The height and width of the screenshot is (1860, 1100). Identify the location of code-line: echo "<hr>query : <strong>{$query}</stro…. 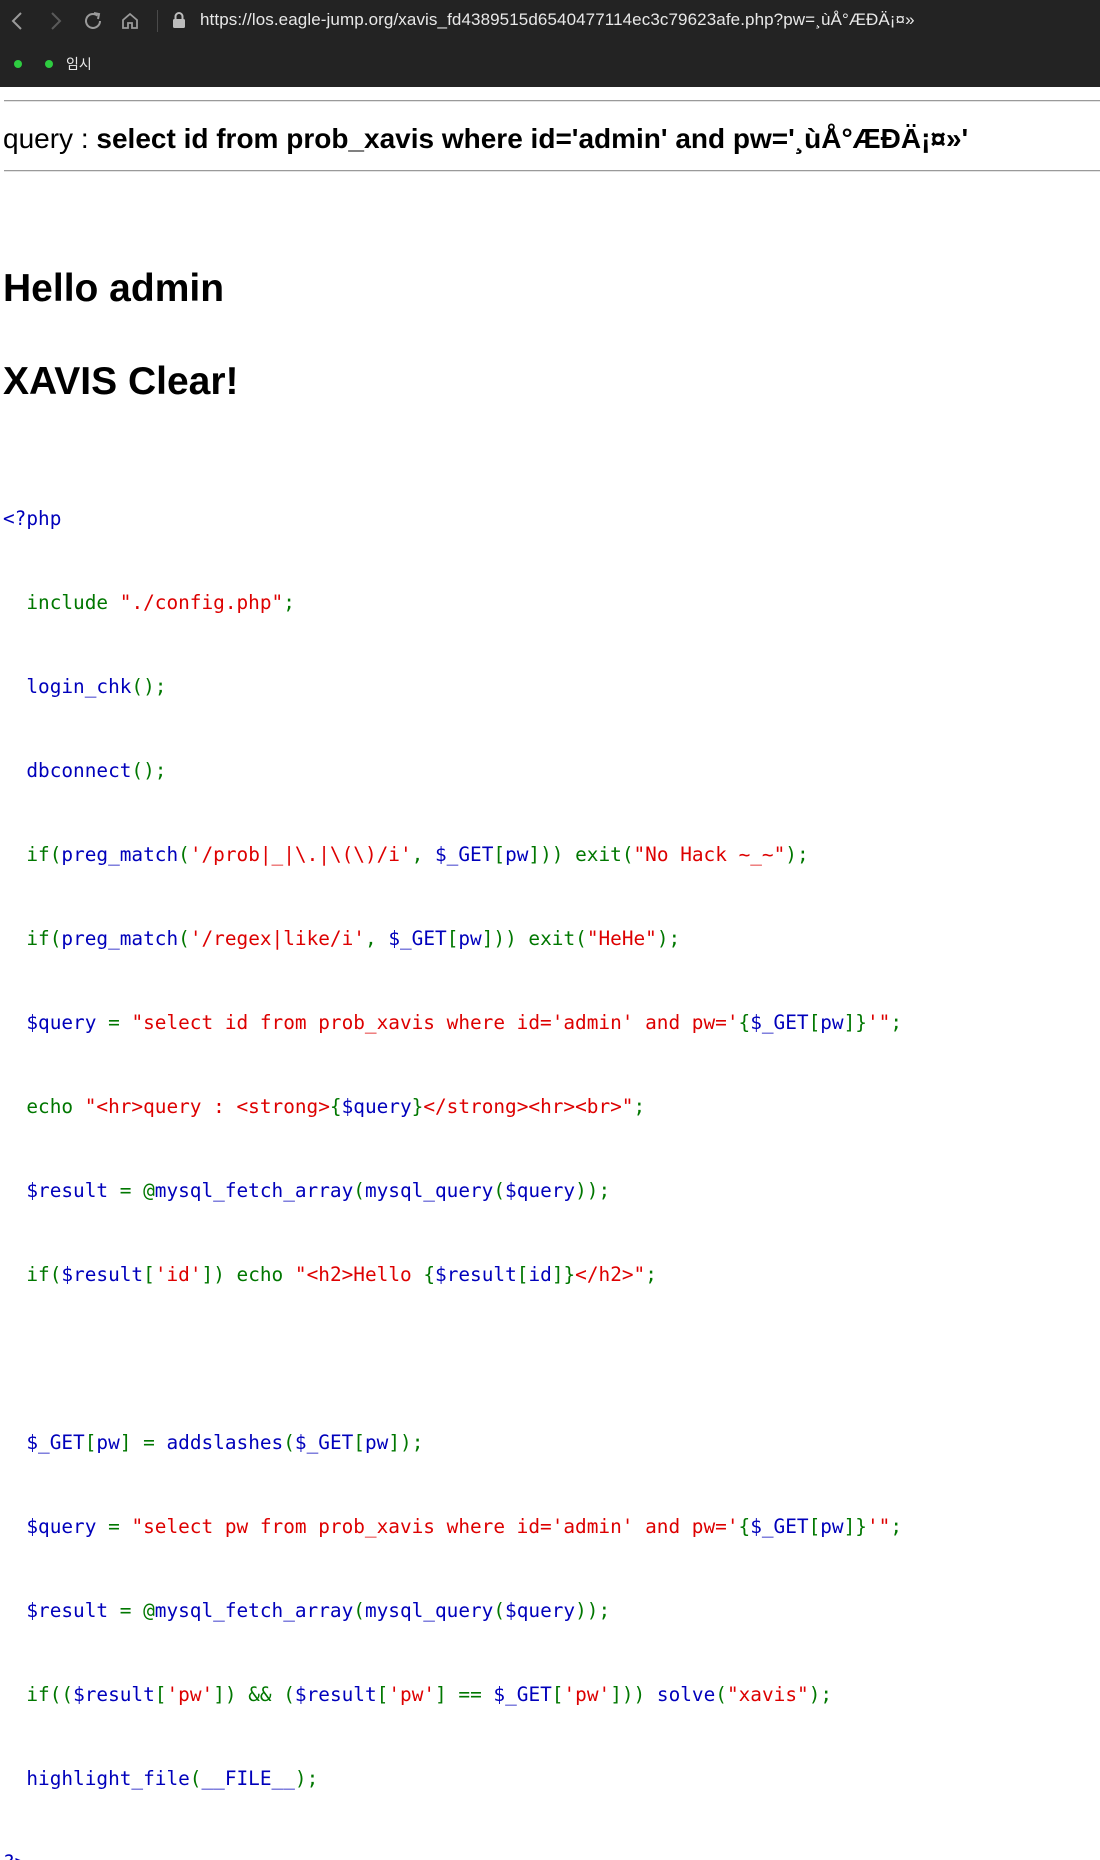
(336, 1106).